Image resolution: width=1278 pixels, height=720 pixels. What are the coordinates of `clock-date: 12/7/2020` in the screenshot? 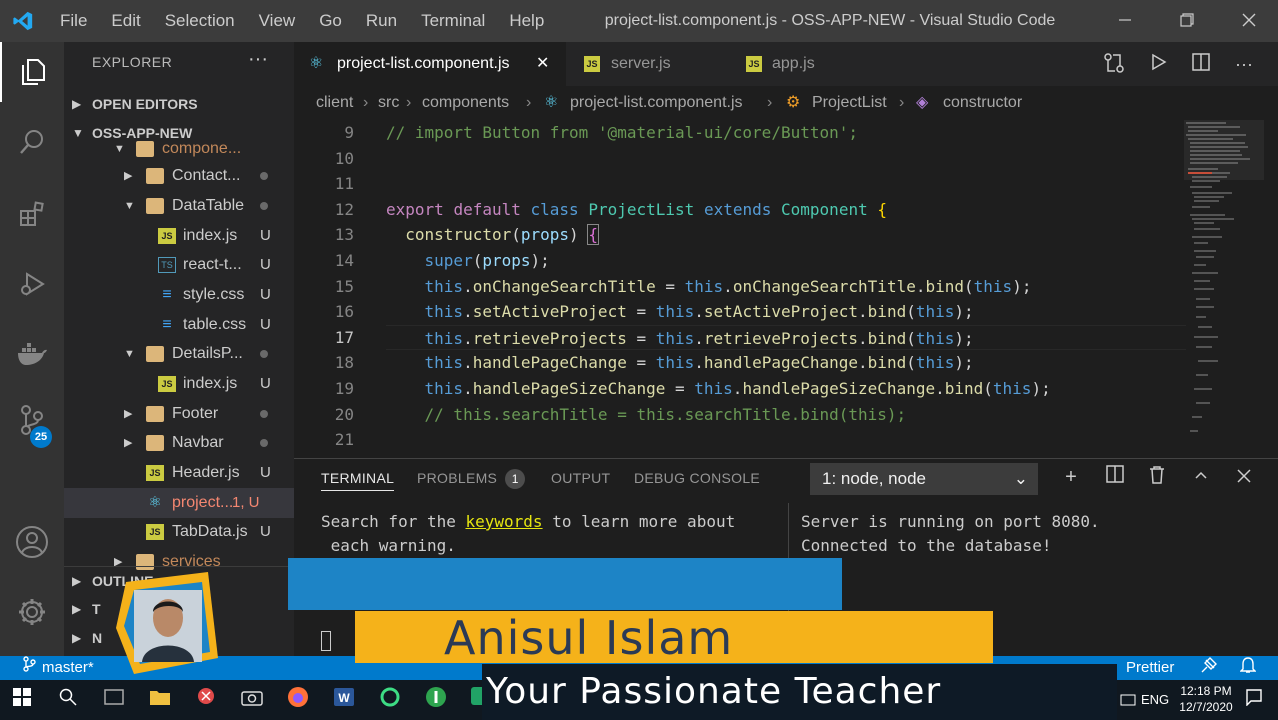 It's located at (1206, 707).